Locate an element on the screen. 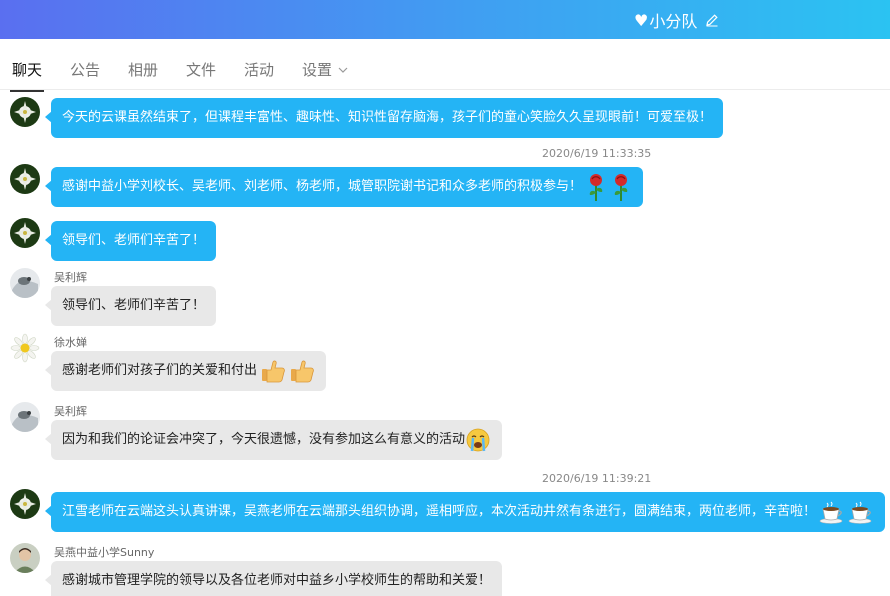 Image resolution: width=890 pixels, height=596 pixels. tab-chat: 聊天 is located at coordinates (27, 75).